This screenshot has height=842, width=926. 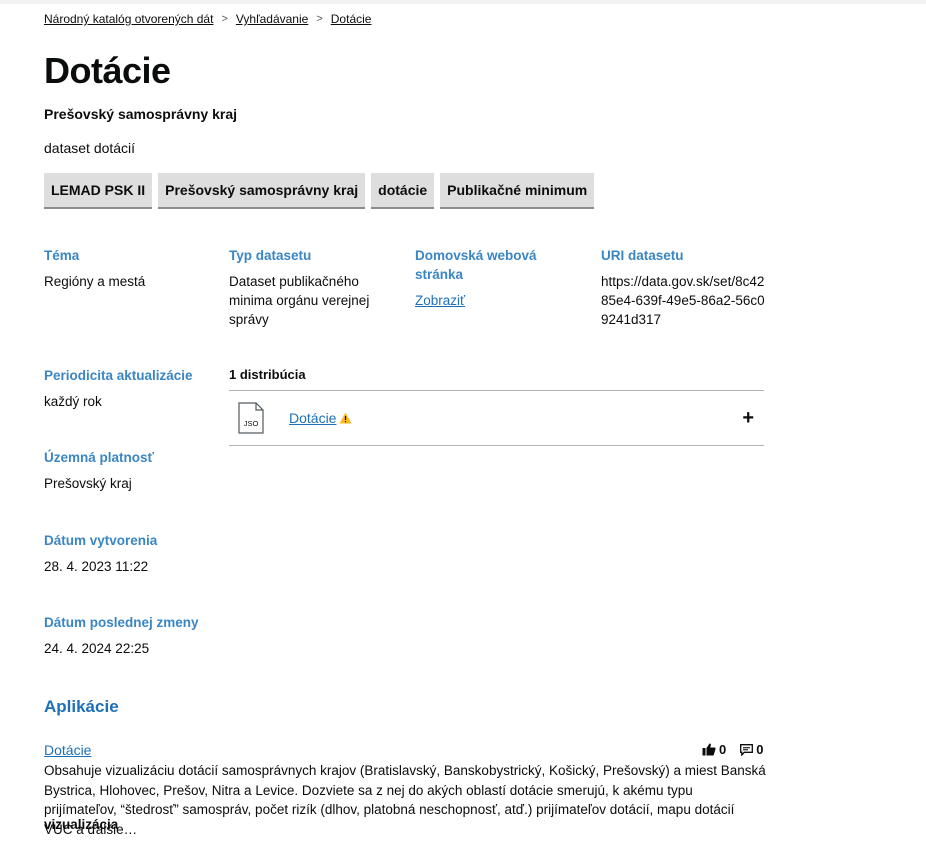 I want to click on top-bar, so click(x=463, y=2).